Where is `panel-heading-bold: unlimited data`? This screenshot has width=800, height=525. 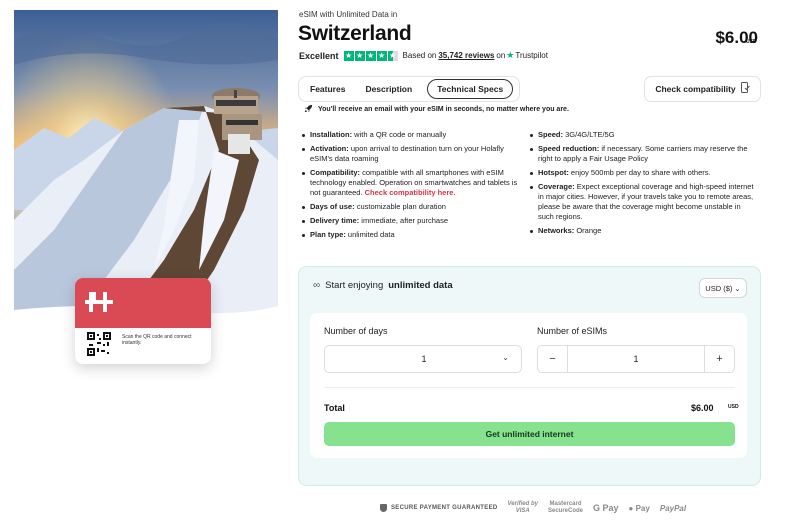
panel-heading-bold: unlimited data is located at coordinates (420, 285).